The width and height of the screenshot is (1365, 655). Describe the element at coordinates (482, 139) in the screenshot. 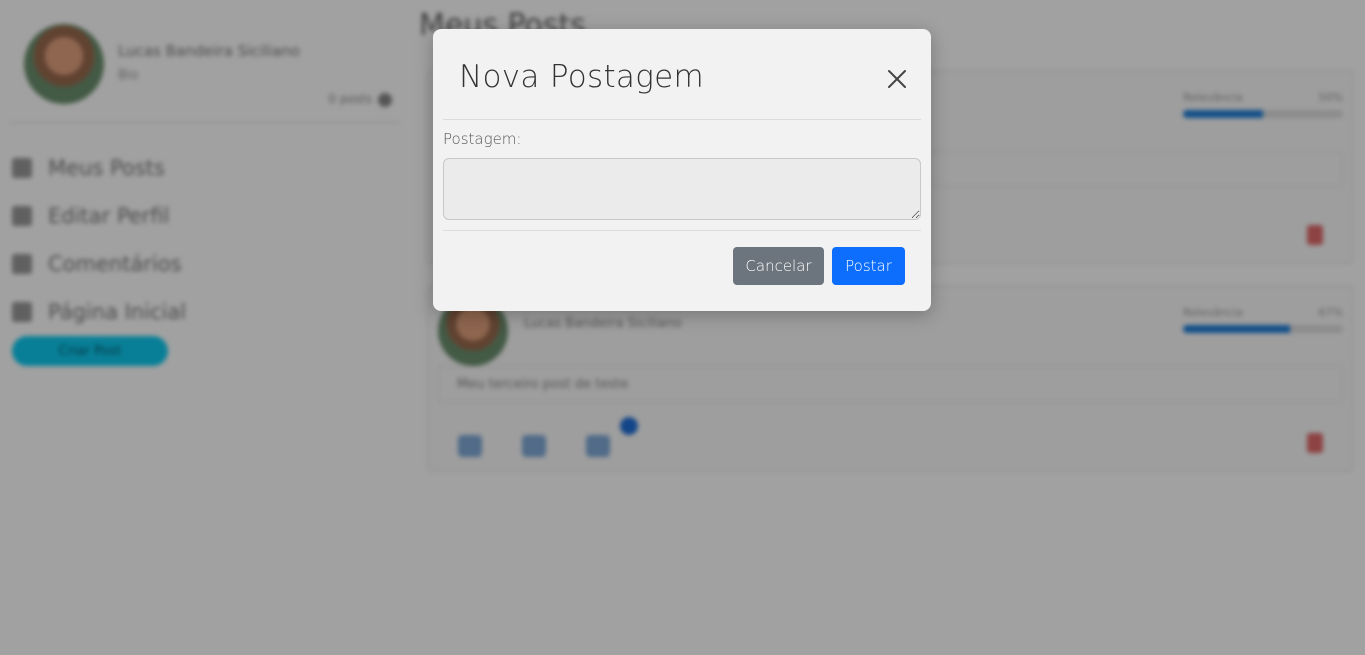

I see `postagem-label: Postagem:` at that location.